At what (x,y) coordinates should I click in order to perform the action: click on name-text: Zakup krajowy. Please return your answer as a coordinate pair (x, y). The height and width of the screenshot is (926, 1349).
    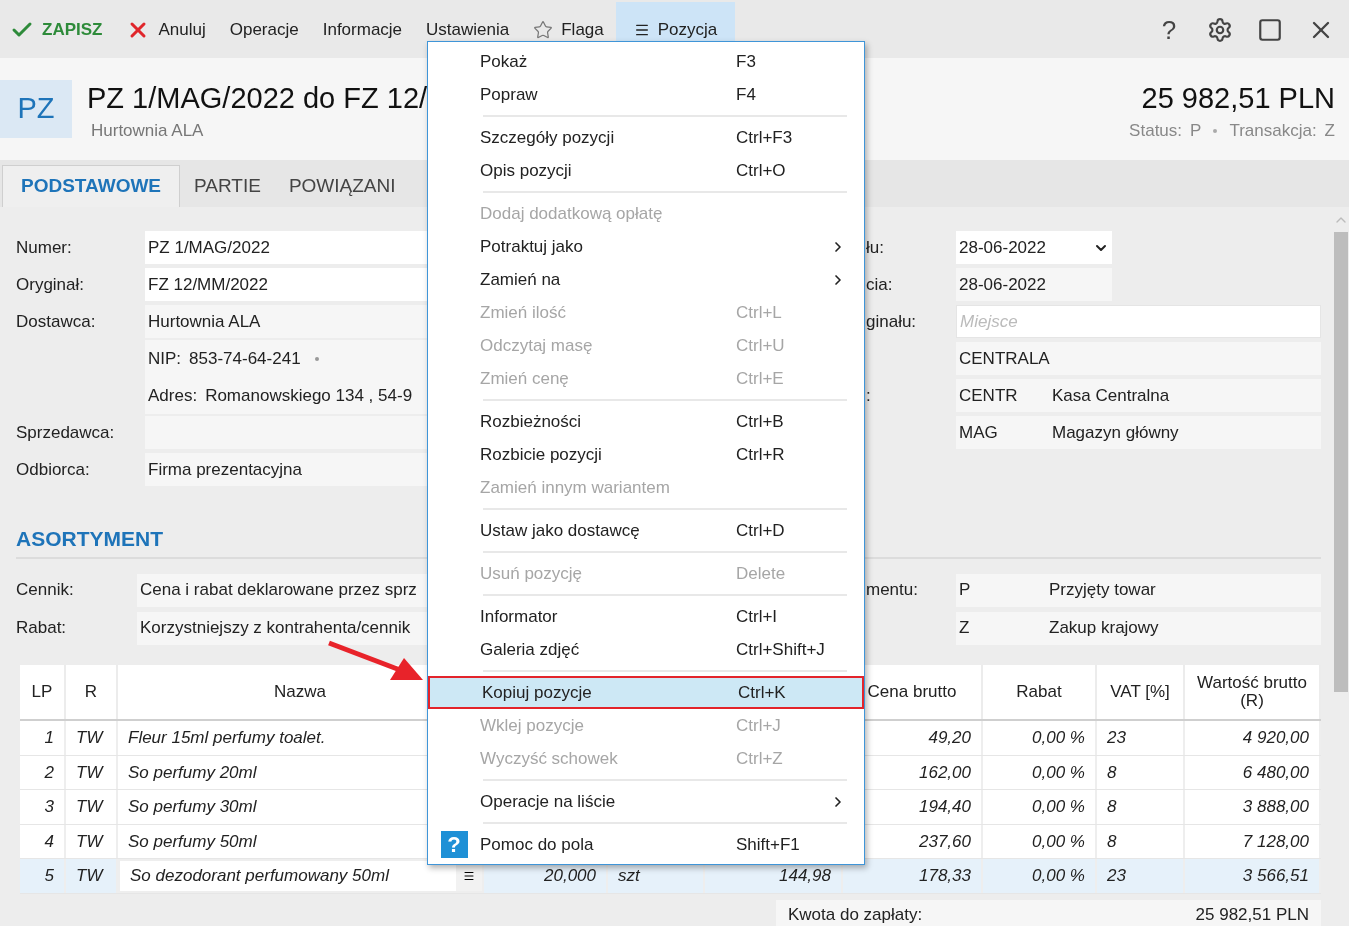
    Looking at the image, I should click on (1104, 628).